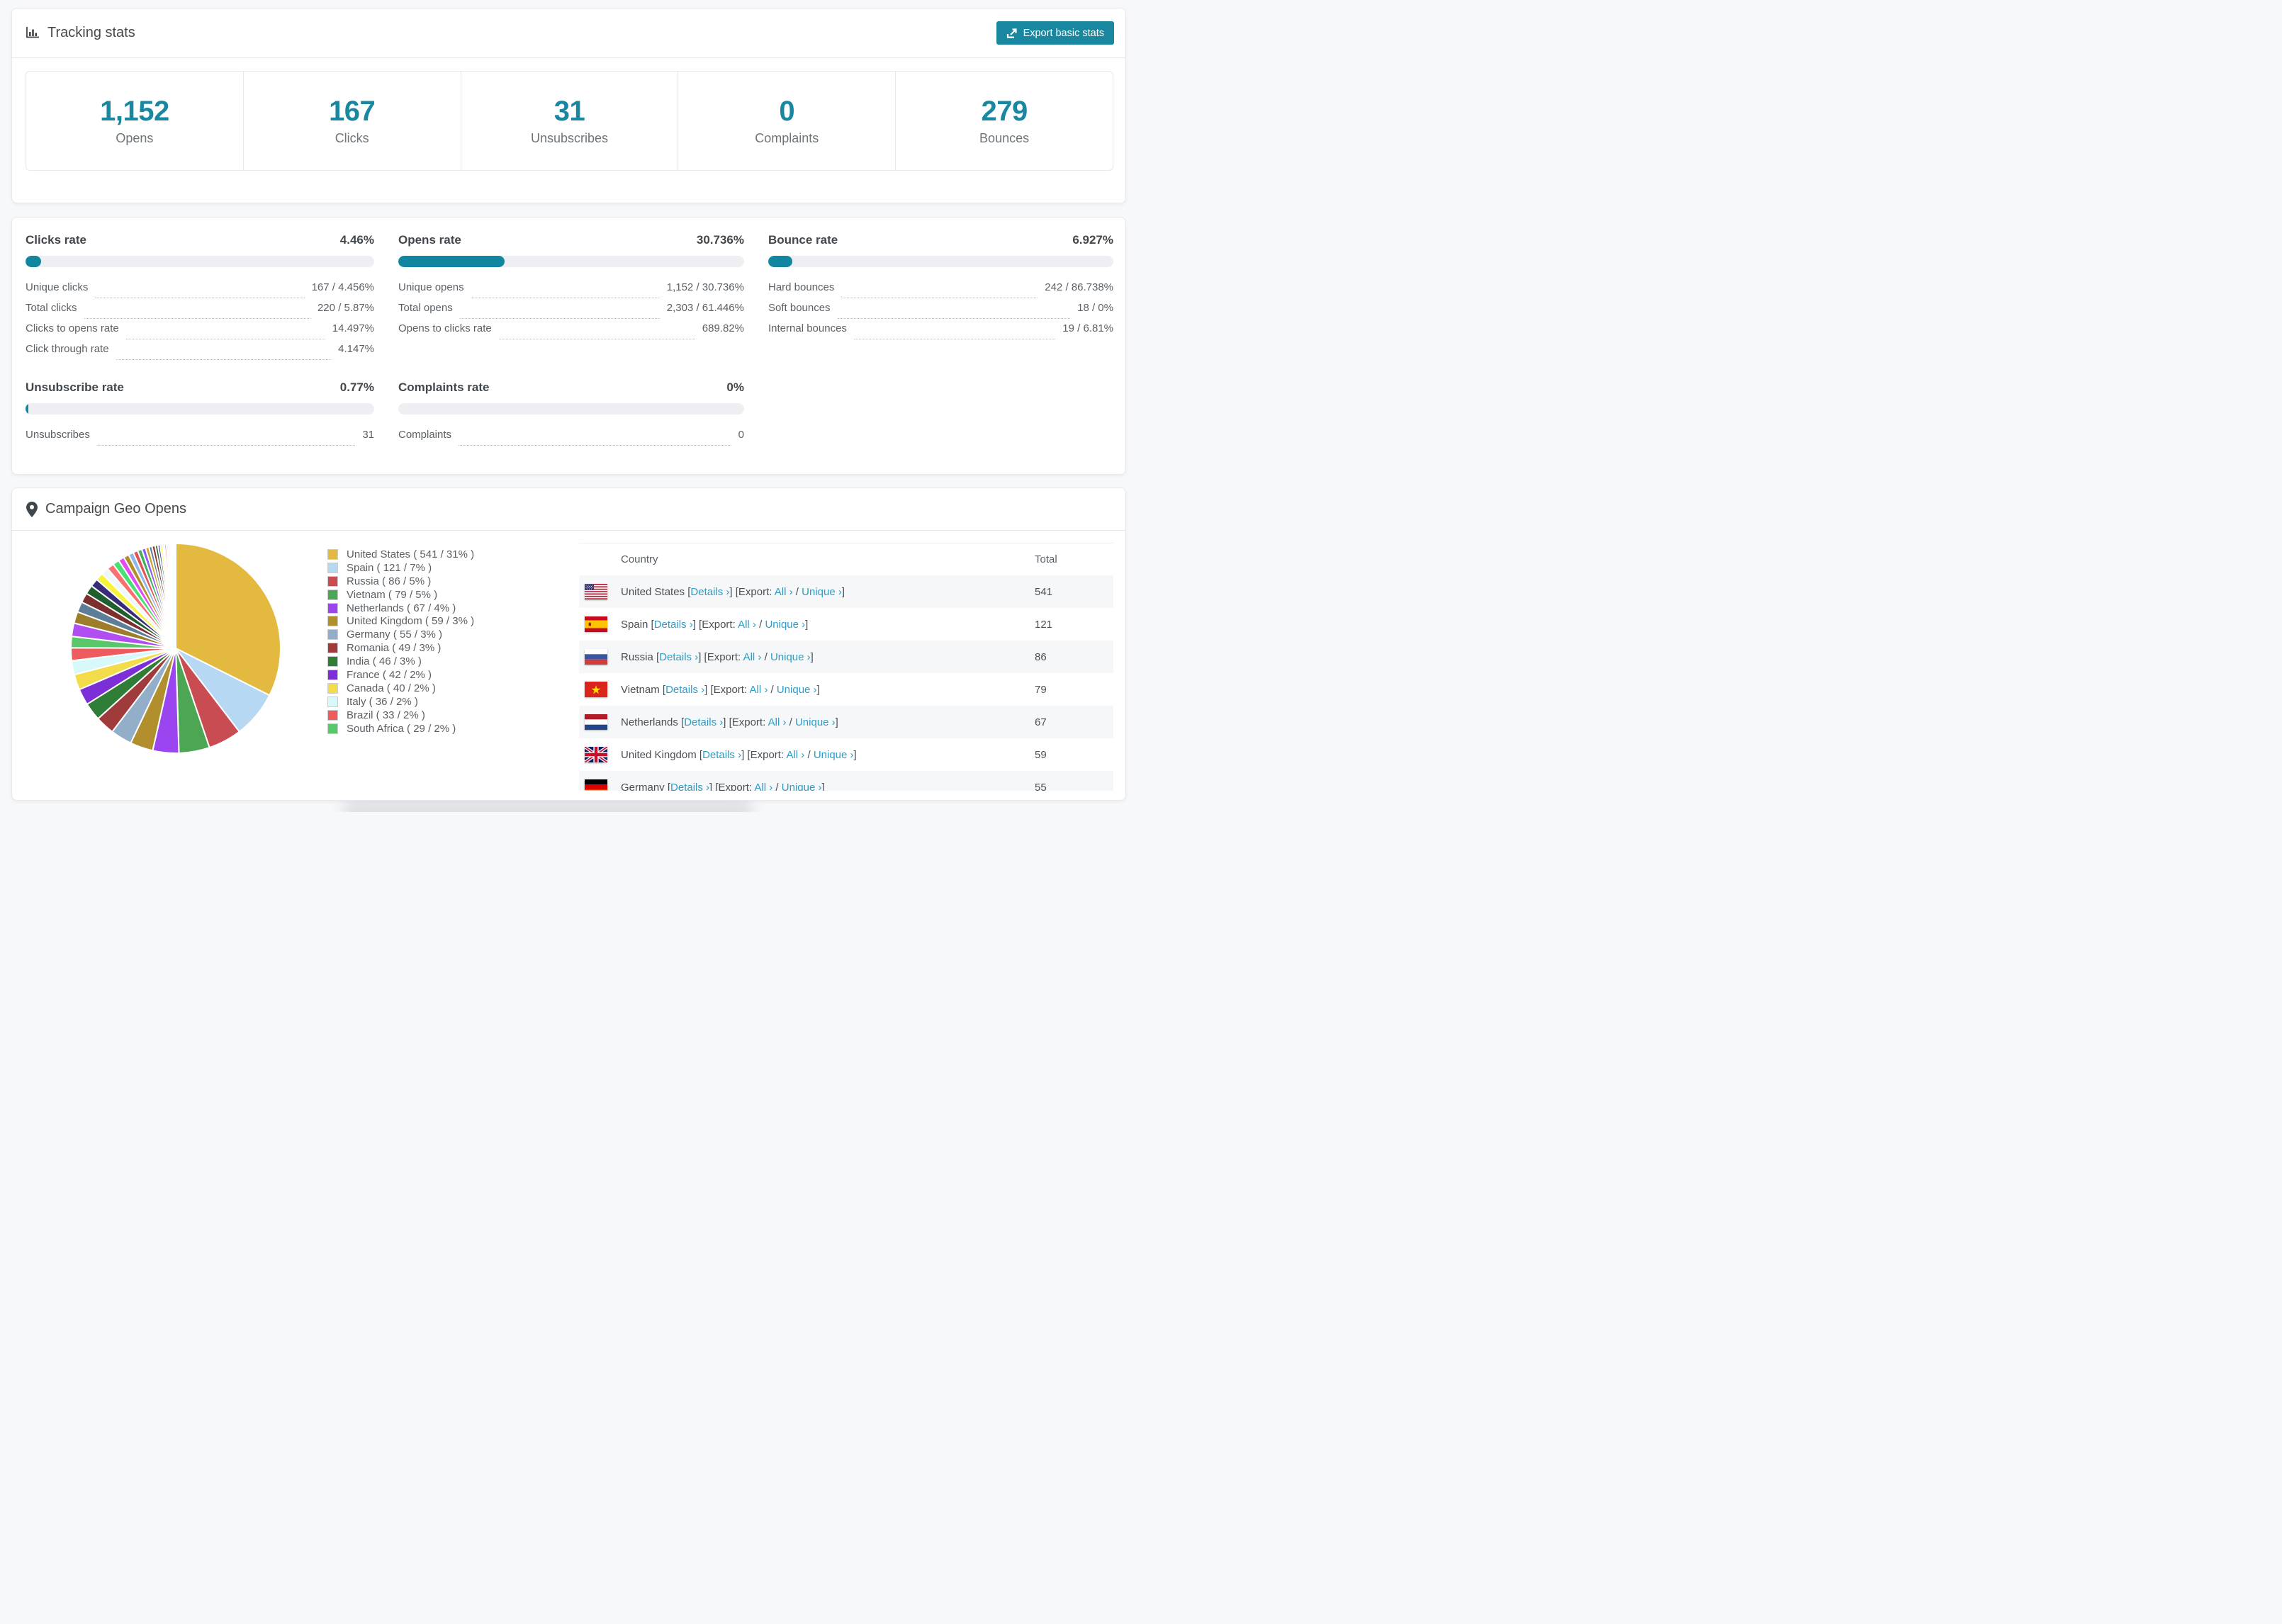  I want to click on legend-item: France ( 42 / 2% ), so click(400, 675).